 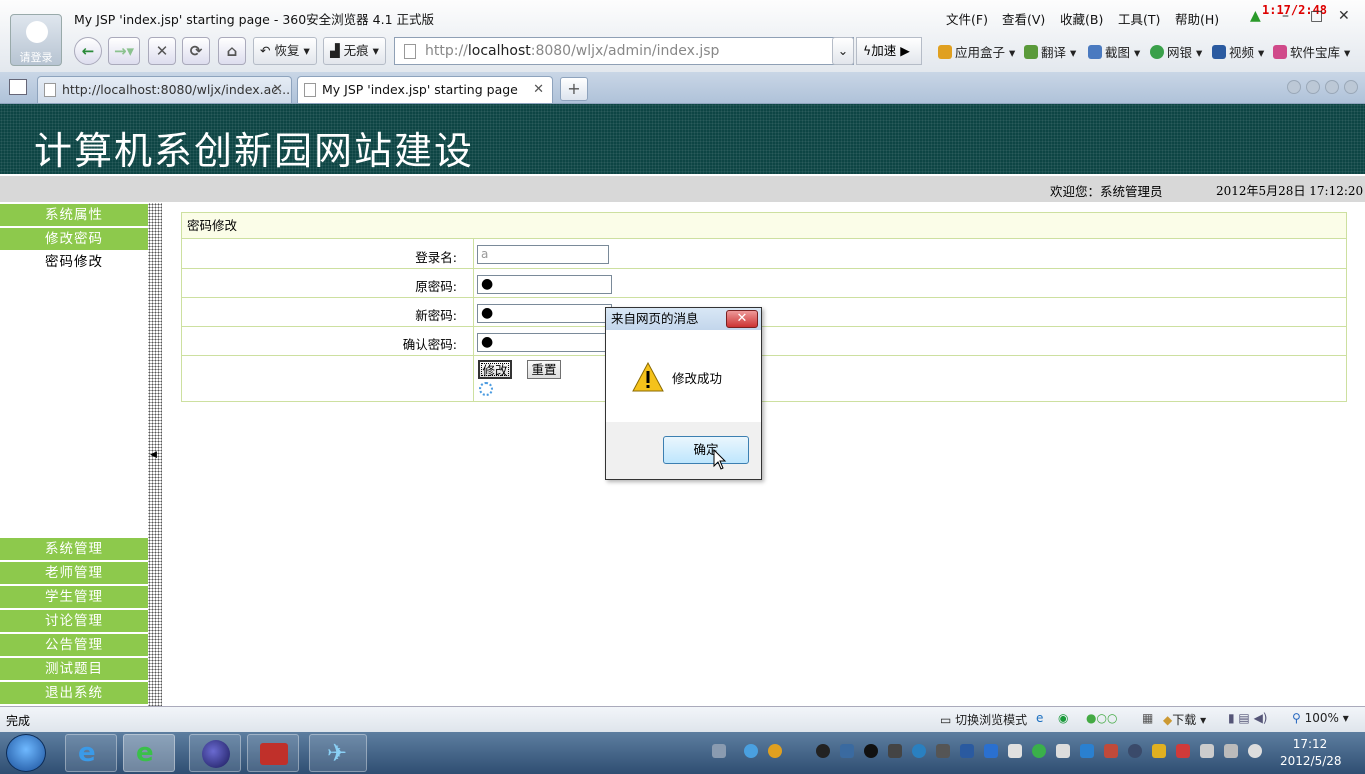 I want to click on sidebar-item-change-password: 修改密码, so click(x=74, y=239).